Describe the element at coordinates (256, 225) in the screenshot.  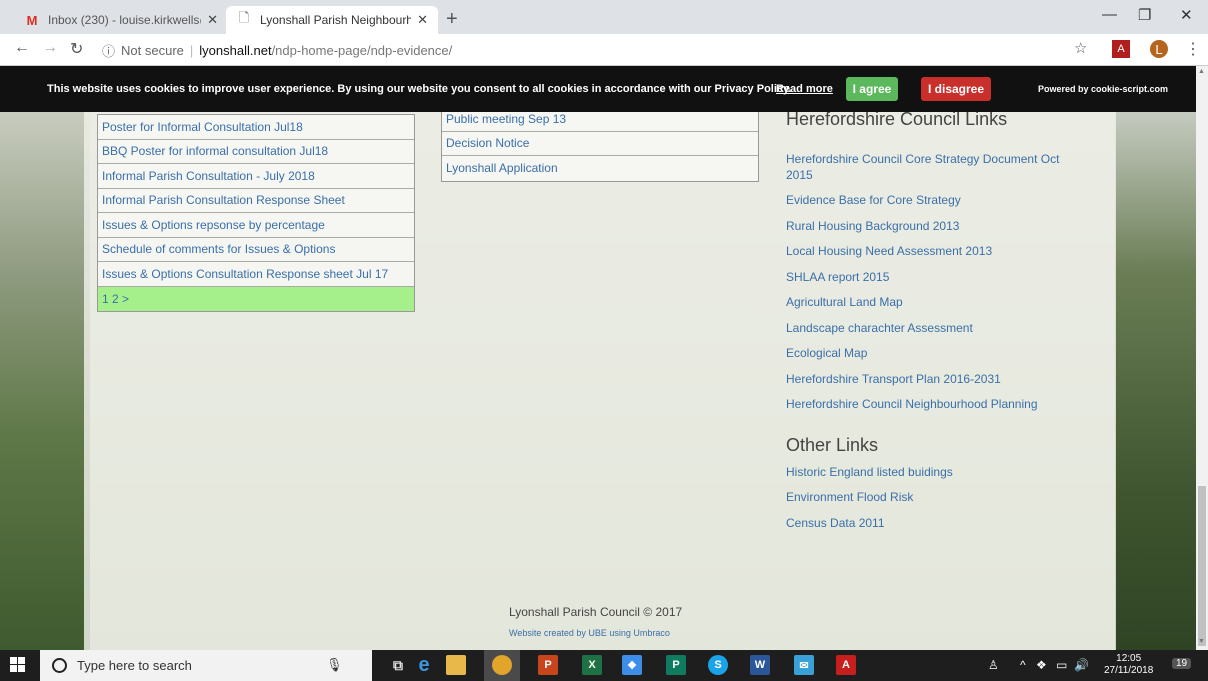
I see `list-item: Issues & Options repsonse by percentage` at that location.